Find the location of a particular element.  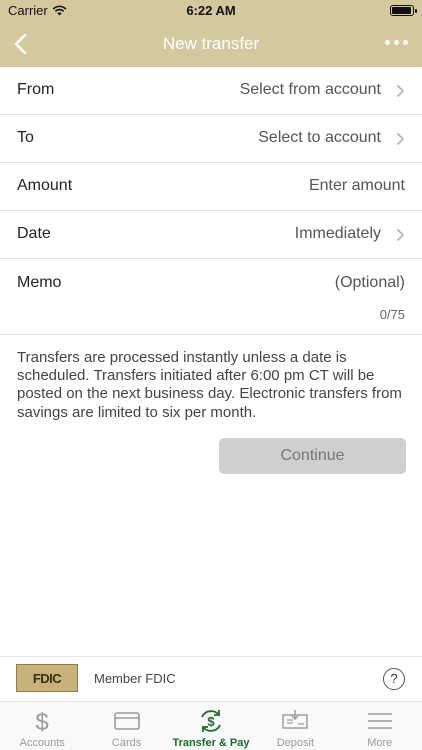

to-account-value: Select to account is located at coordinates (319, 137).